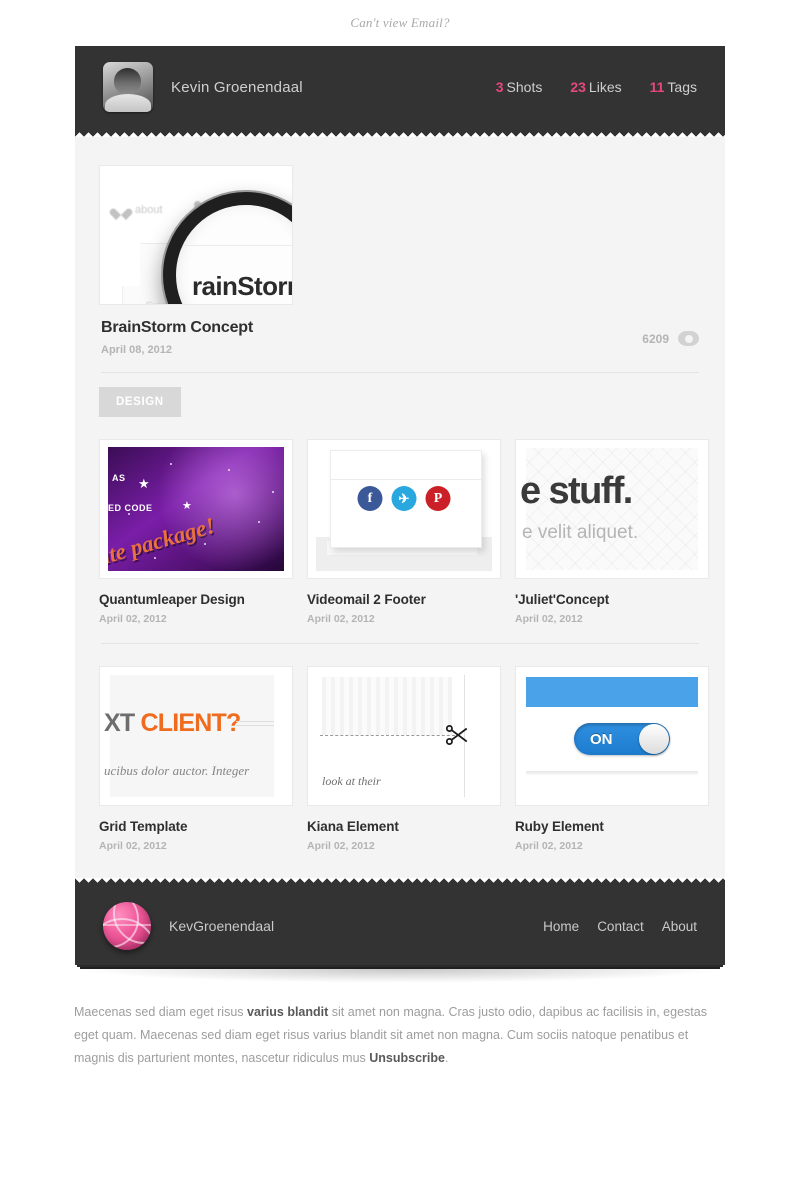  I want to click on featured-date: April 08, 2012, so click(136, 350).